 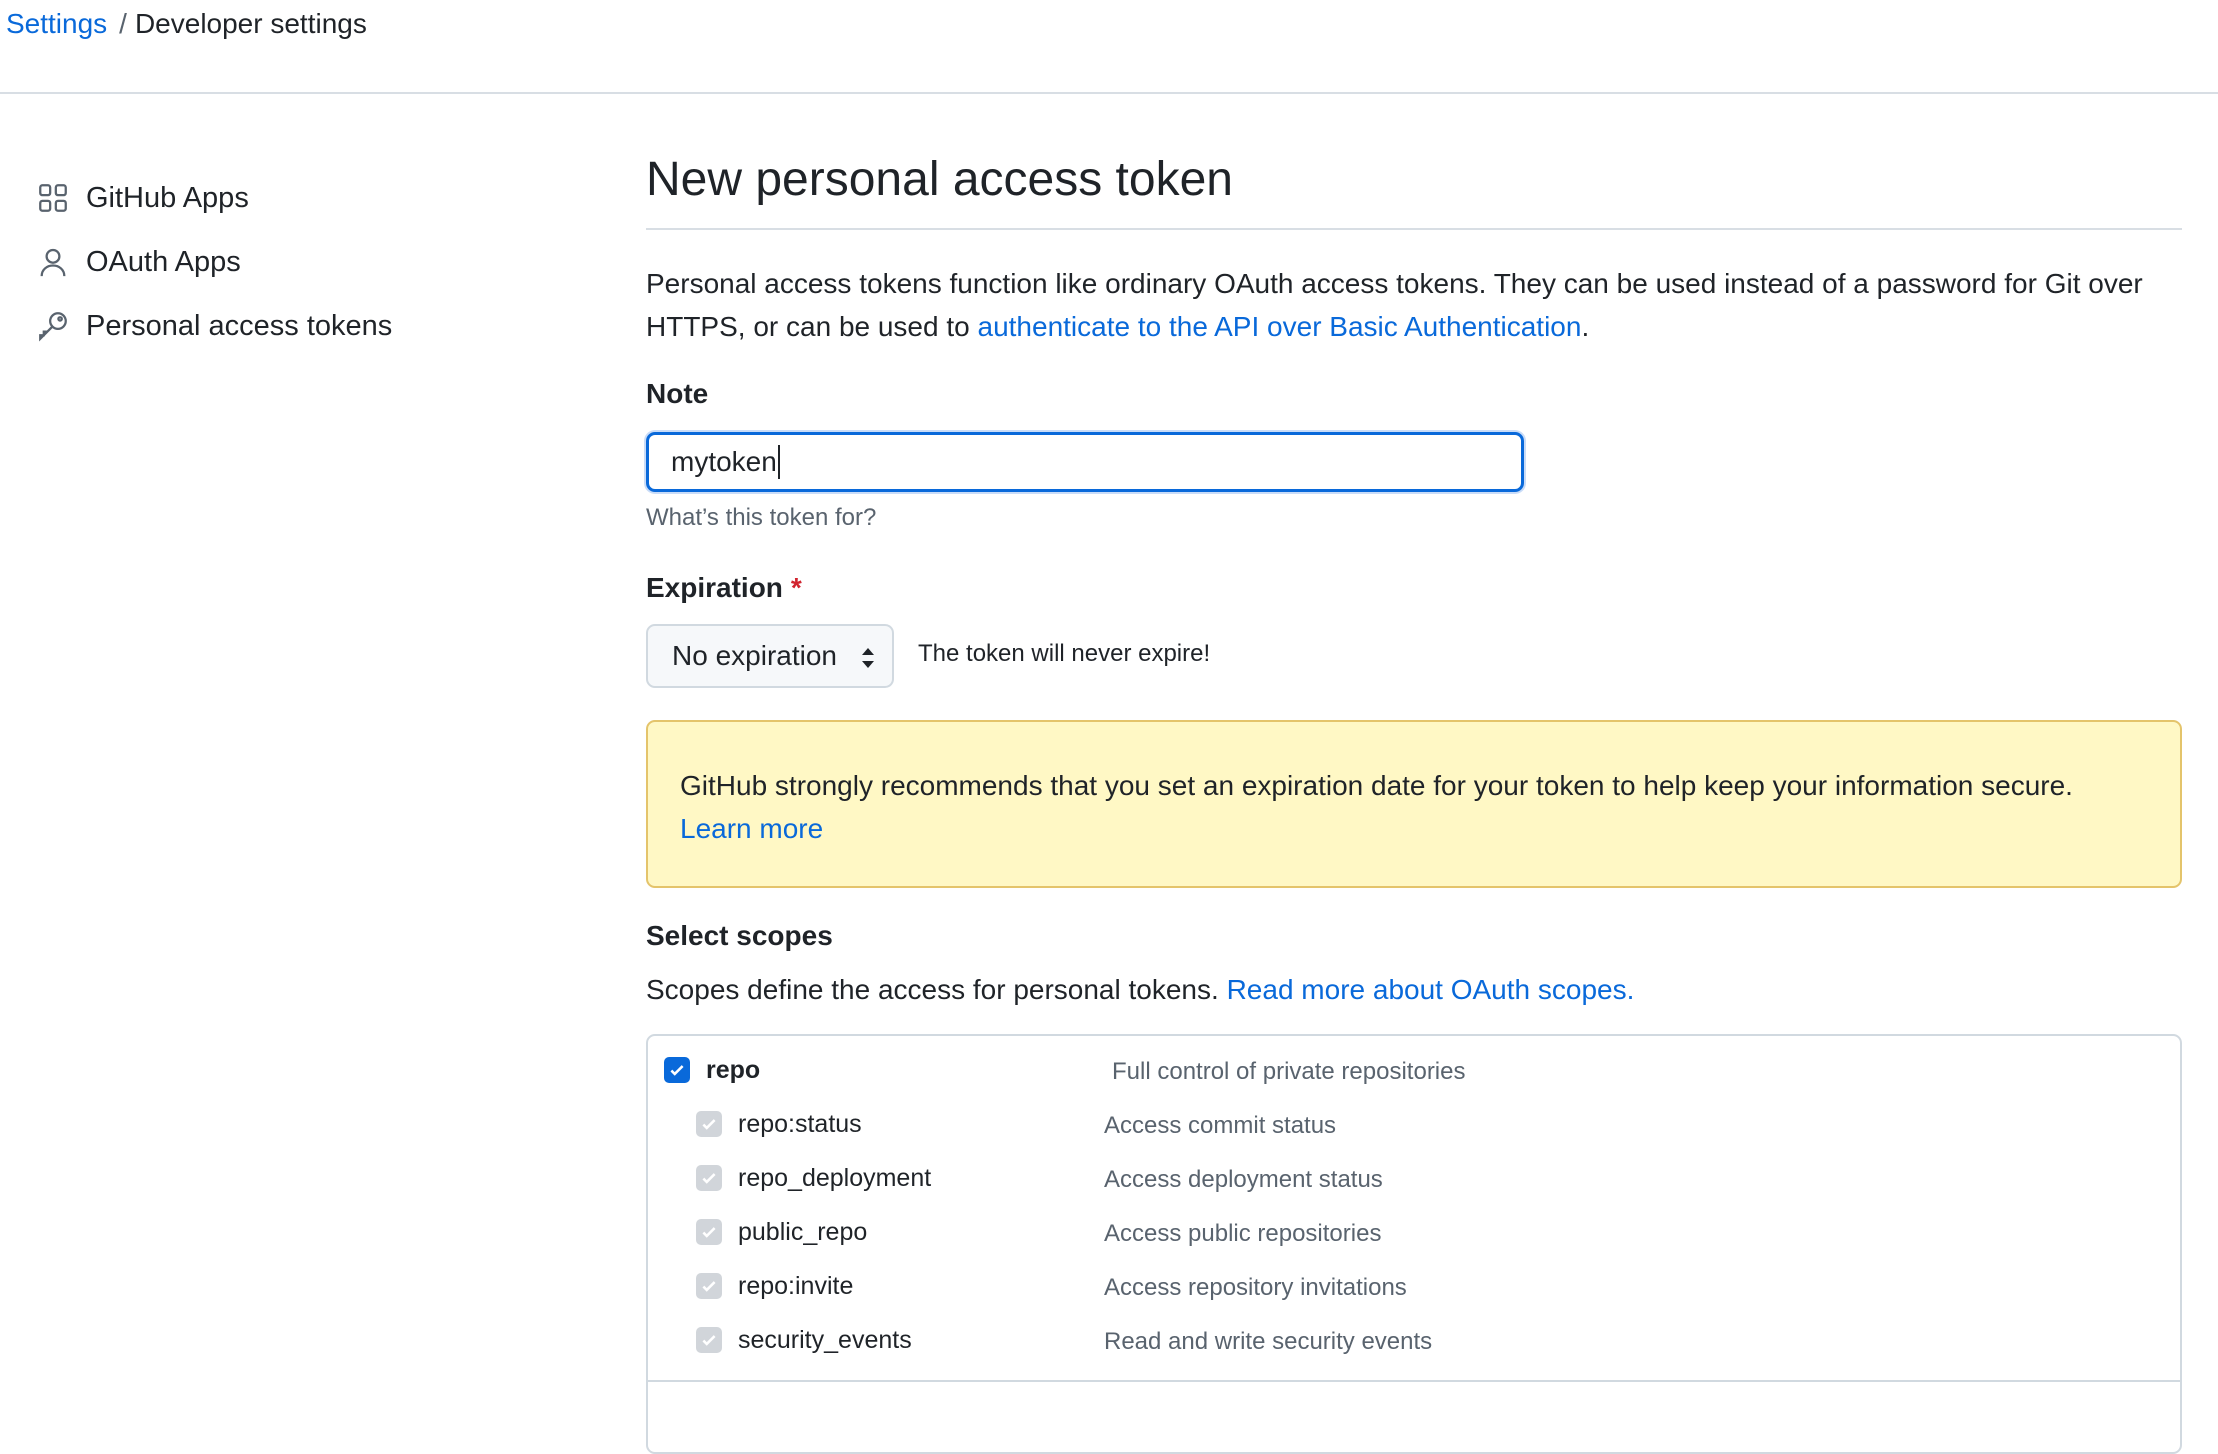 I want to click on scope-name: repo_deployment, so click(x=835, y=1177).